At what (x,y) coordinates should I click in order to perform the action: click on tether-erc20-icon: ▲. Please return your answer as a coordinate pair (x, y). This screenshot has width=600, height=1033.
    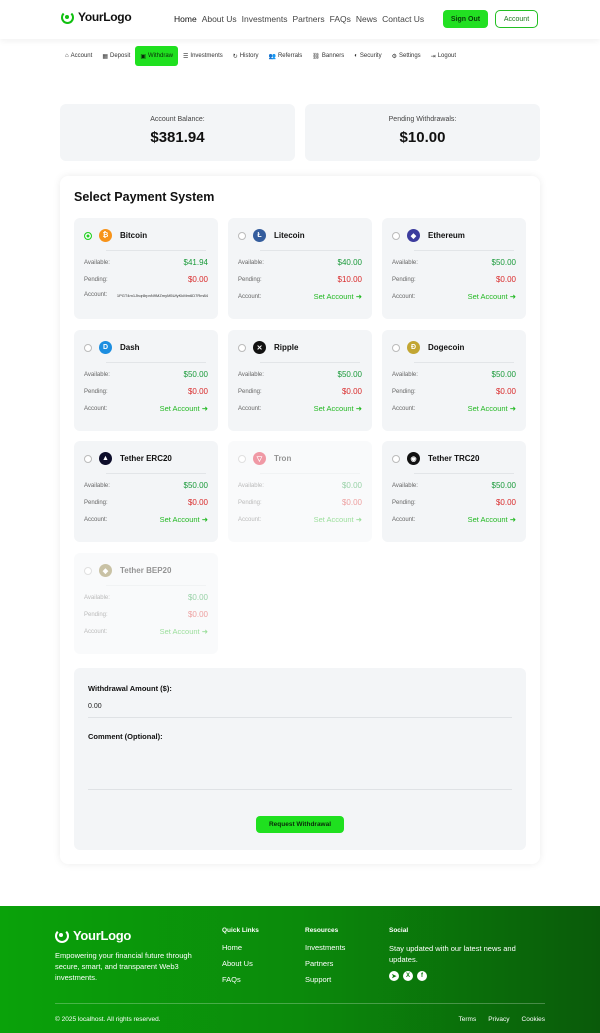
    Looking at the image, I should click on (105, 458).